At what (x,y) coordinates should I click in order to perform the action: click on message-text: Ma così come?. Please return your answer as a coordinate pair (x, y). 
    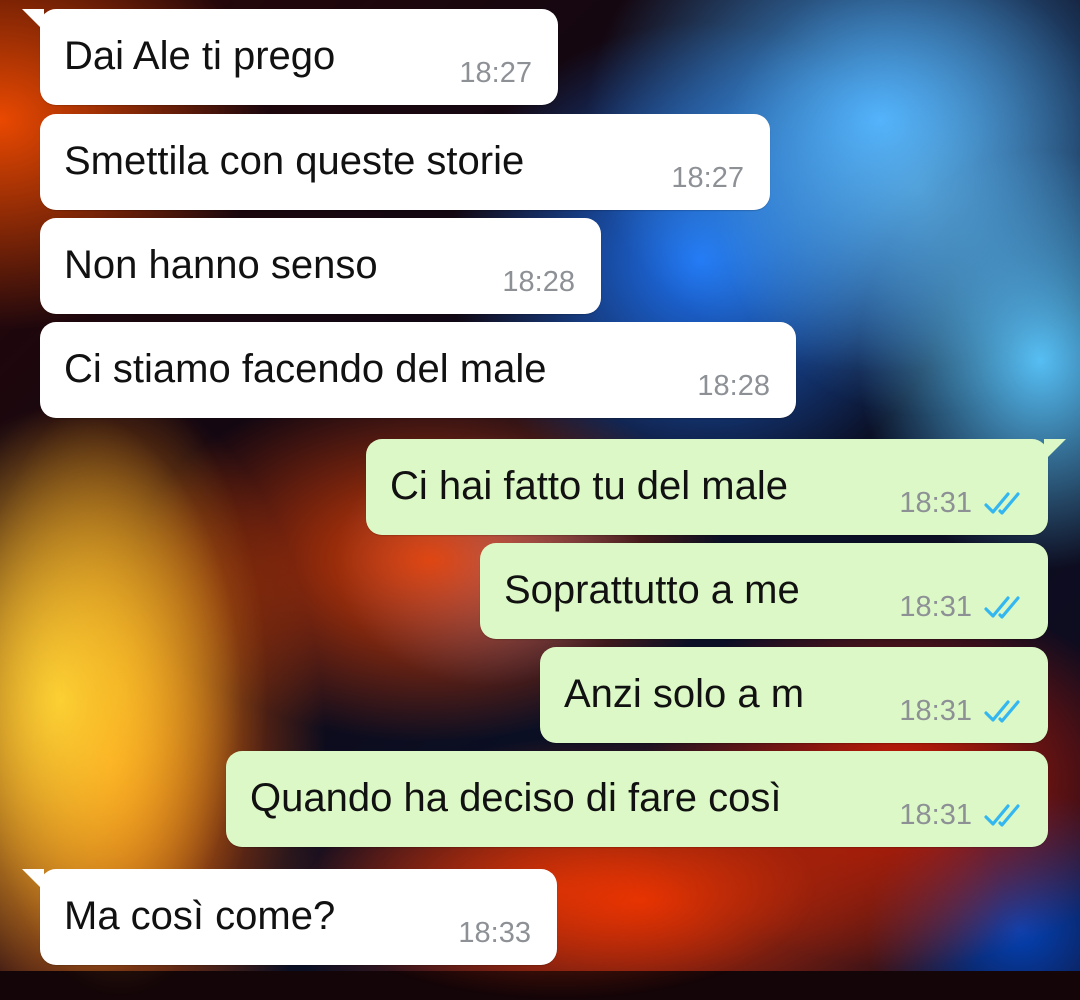
    Looking at the image, I should click on (200, 916).